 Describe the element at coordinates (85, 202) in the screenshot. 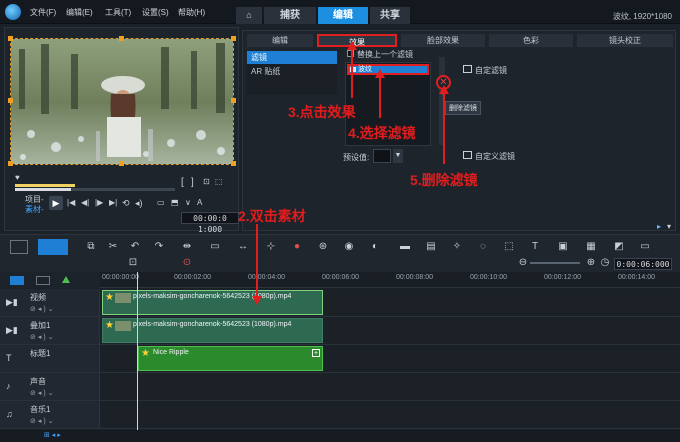

I see `prev-frame-icon: ◀|` at that location.